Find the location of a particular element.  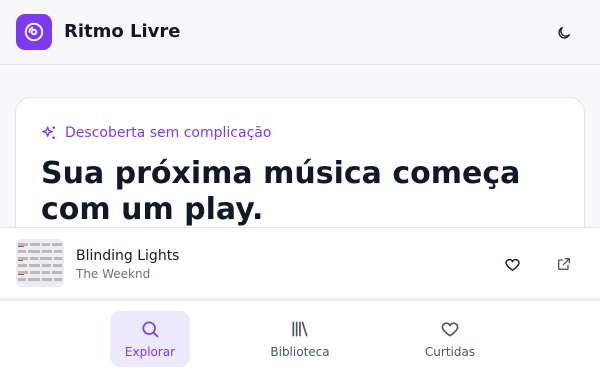

hero-eyebrow-text: Descoberta sem complicação is located at coordinates (168, 133).